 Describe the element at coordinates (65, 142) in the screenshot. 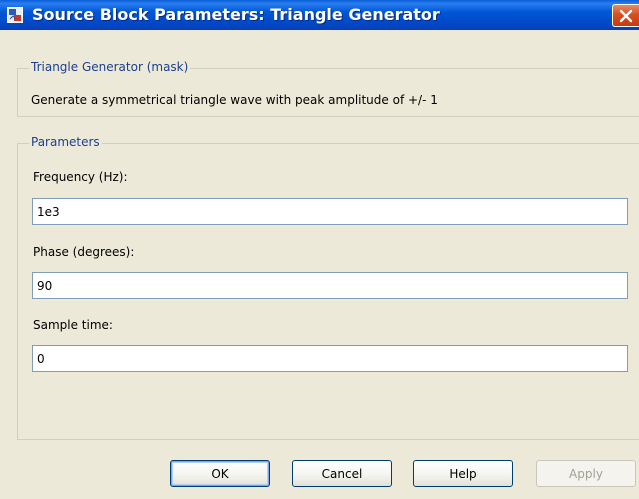

I see `parameters-group-legend: Parameters` at that location.